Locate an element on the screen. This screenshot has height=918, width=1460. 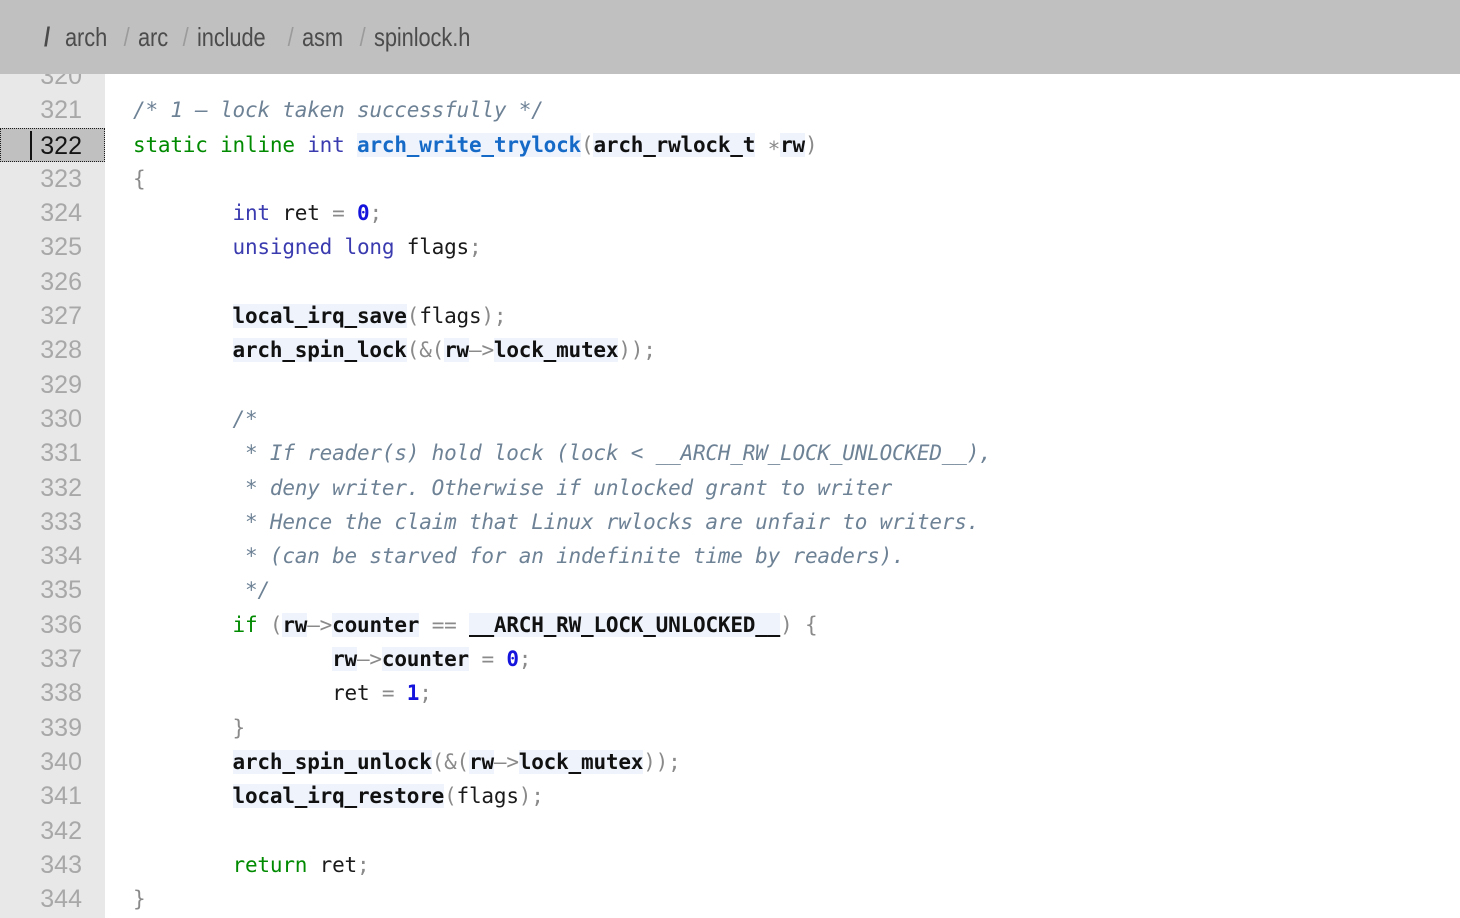
code-line-content: int ret = 0; is located at coordinates (244, 213).